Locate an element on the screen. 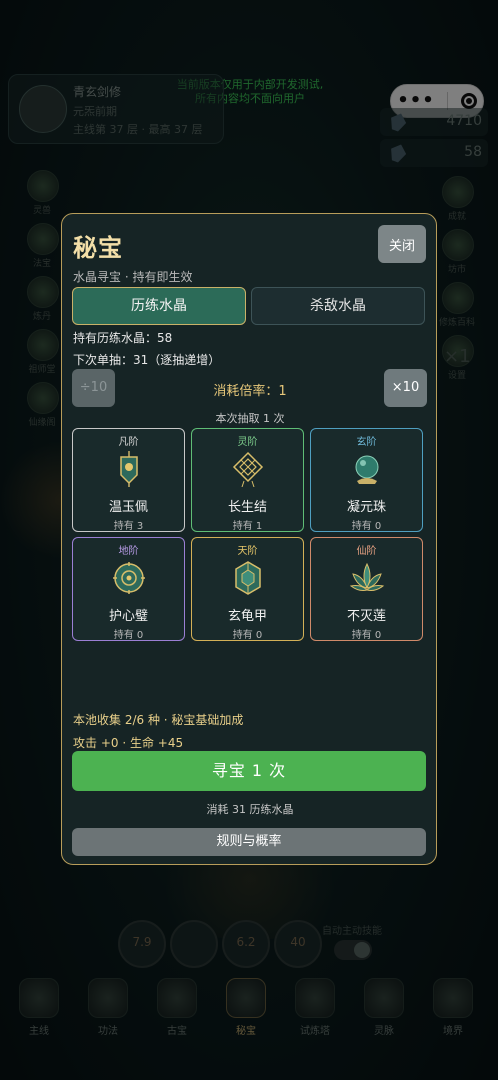 This screenshot has height=1080, width=498. tier-label: 灵阶 is located at coordinates (247, 442).